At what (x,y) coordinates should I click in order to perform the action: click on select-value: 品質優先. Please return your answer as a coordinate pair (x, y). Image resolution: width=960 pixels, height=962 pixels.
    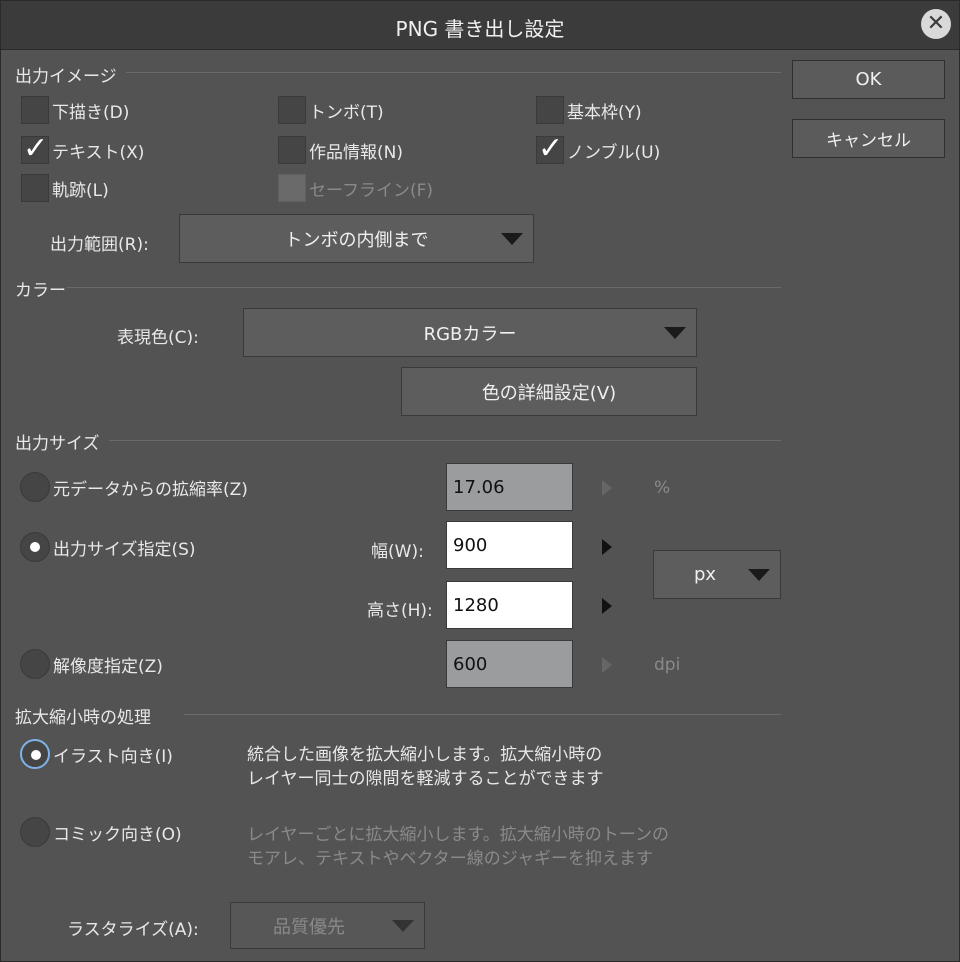
    Looking at the image, I should click on (309, 927).